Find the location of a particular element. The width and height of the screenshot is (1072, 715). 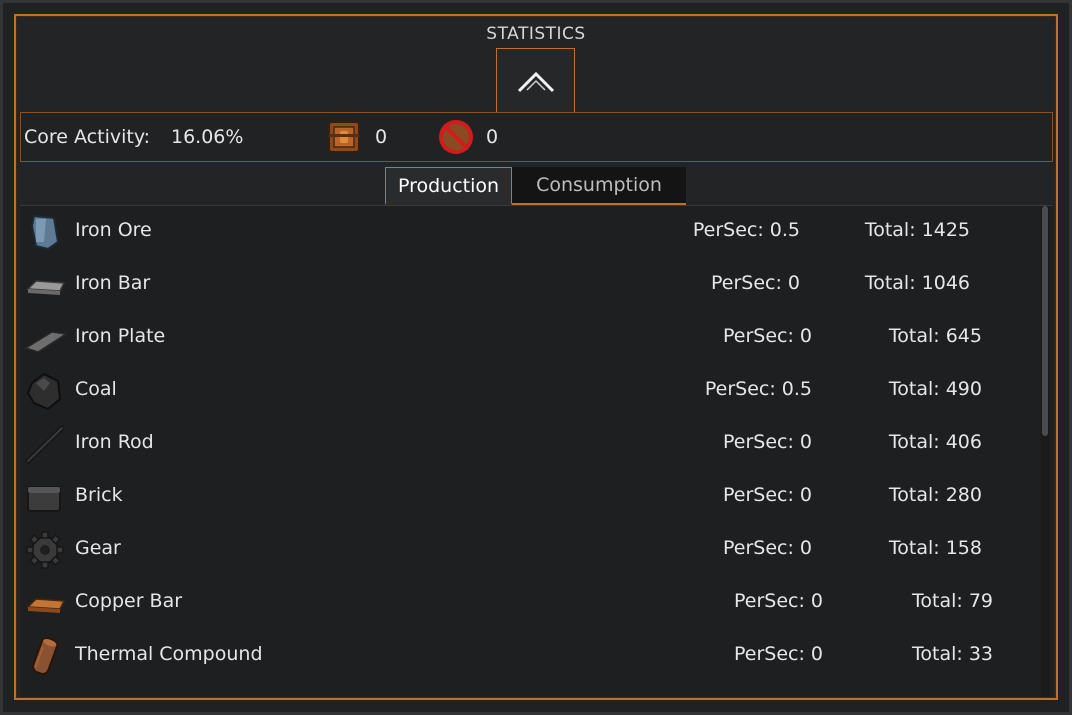

list-item: Thermal Compound PerSec: 0 Total: 33 is located at coordinates (520, 656).